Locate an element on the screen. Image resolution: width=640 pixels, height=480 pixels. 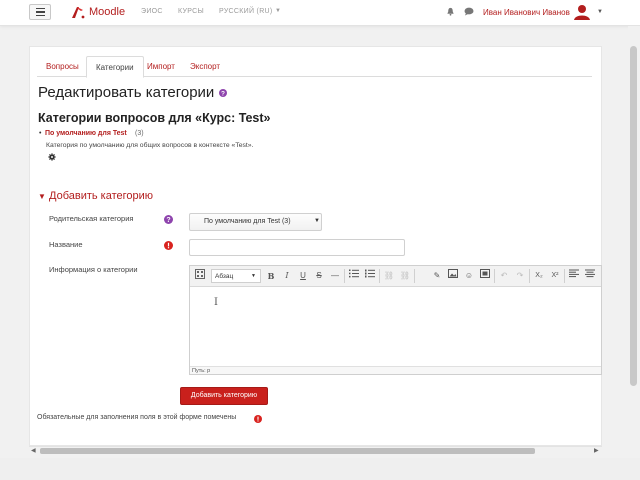
nav-link-courses: КУРСЫ is located at coordinates (191, 11).